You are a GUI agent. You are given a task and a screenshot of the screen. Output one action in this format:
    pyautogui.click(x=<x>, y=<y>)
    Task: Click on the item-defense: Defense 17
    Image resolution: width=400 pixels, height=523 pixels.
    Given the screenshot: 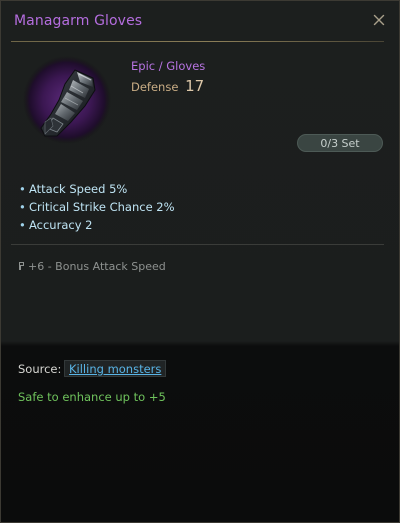 What is the action you would take?
    pyautogui.click(x=167, y=86)
    